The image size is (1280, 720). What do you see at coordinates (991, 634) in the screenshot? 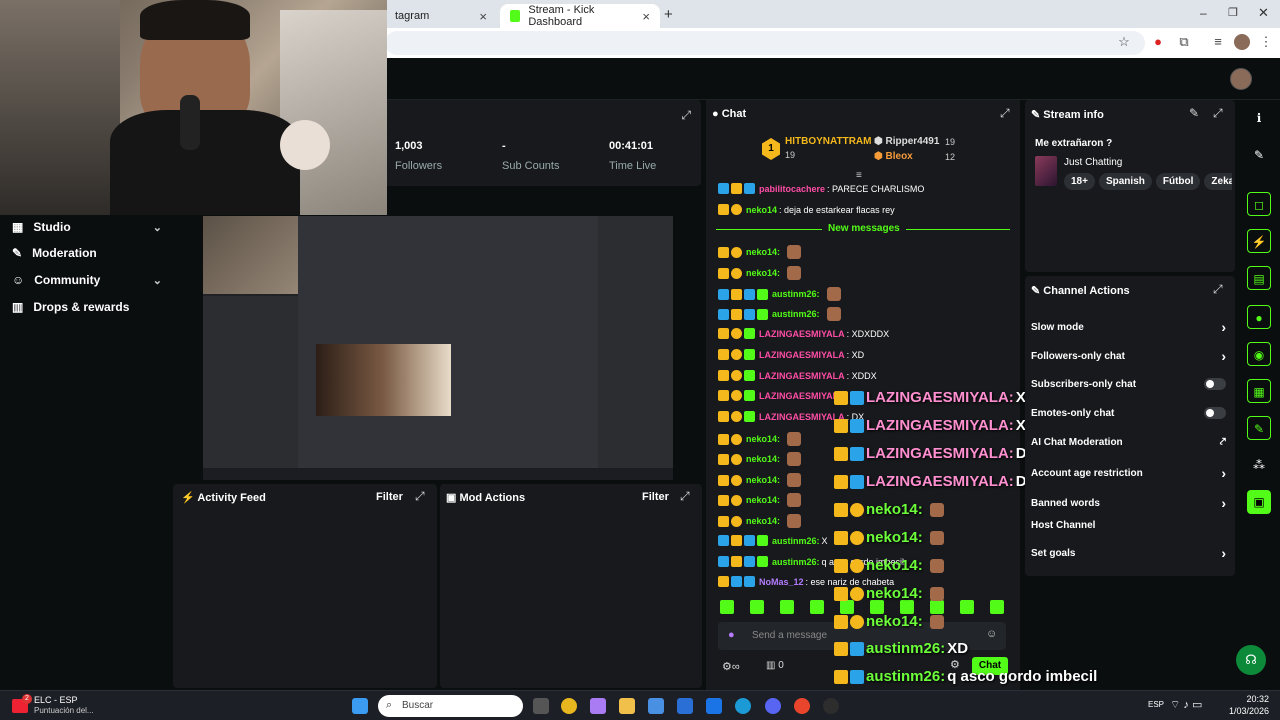
I see `emoji-icon: ☺` at bounding box center [991, 634].